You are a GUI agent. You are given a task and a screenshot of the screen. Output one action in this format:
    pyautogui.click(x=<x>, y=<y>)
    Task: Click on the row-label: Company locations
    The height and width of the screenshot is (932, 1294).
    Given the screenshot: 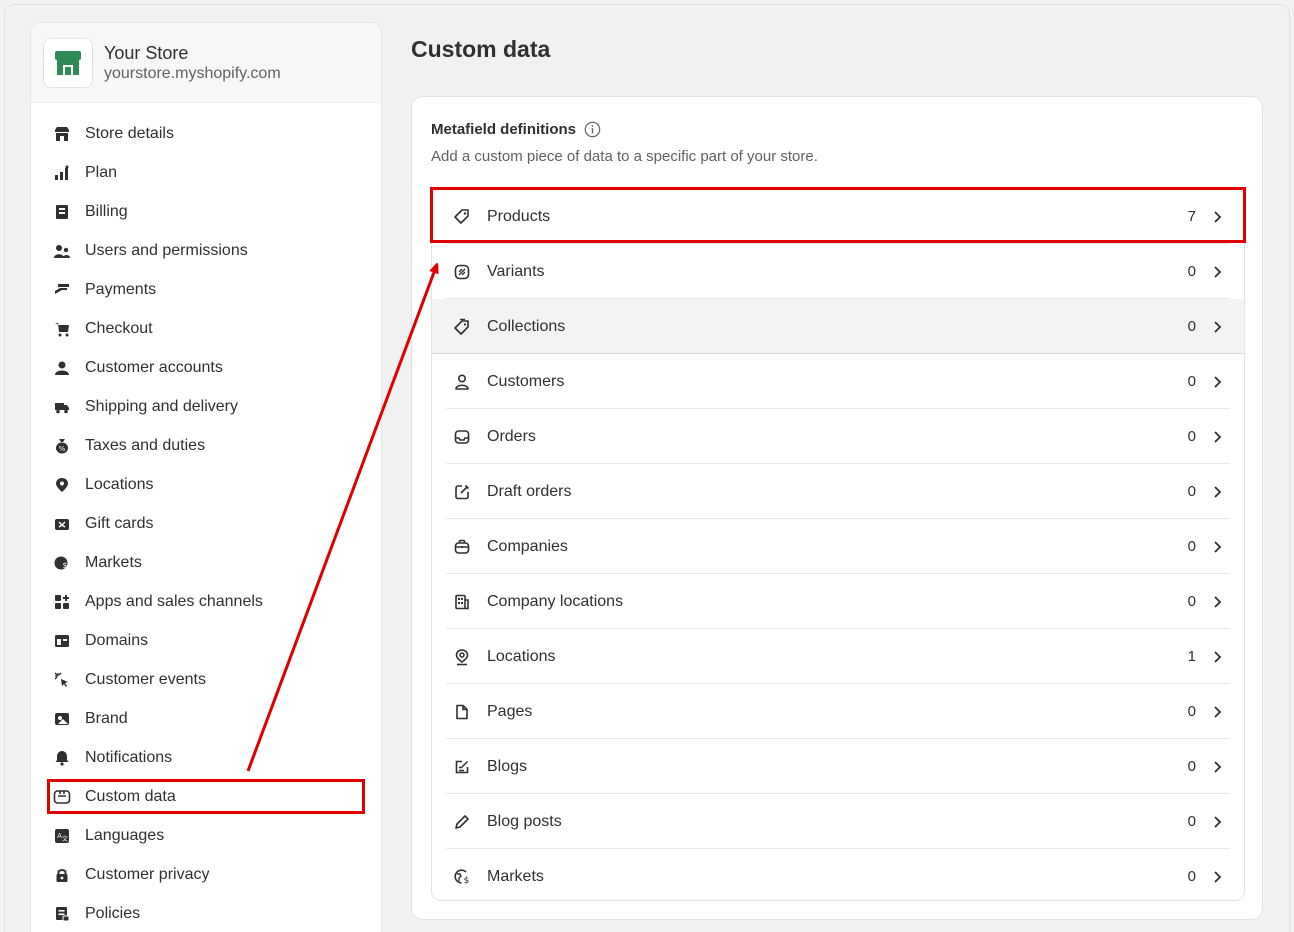 What is the action you would take?
    pyautogui.click(x=555, y=601)
    